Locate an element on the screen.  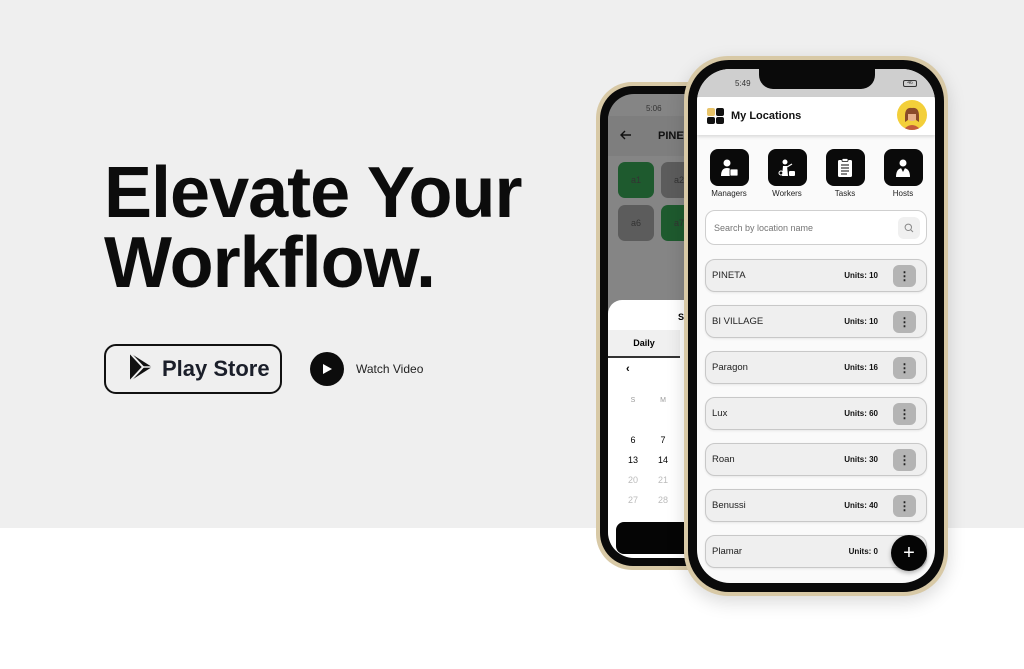
play-circle-icon is located at coordinates (327, 369).